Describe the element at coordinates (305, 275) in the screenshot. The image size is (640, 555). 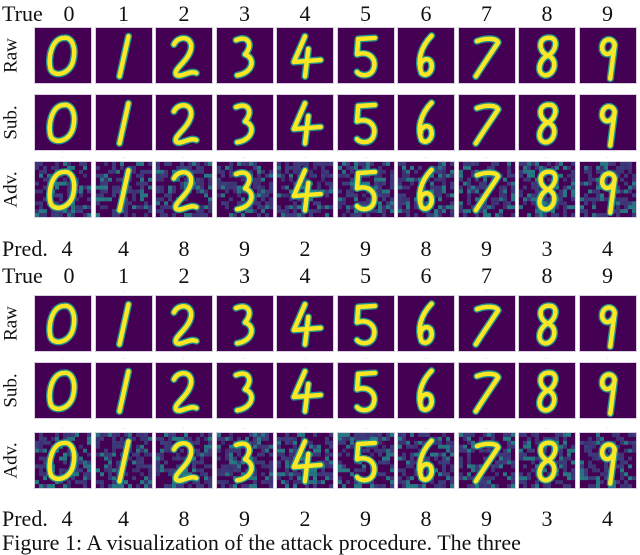
I see `true-digit-label: 4` at that location.